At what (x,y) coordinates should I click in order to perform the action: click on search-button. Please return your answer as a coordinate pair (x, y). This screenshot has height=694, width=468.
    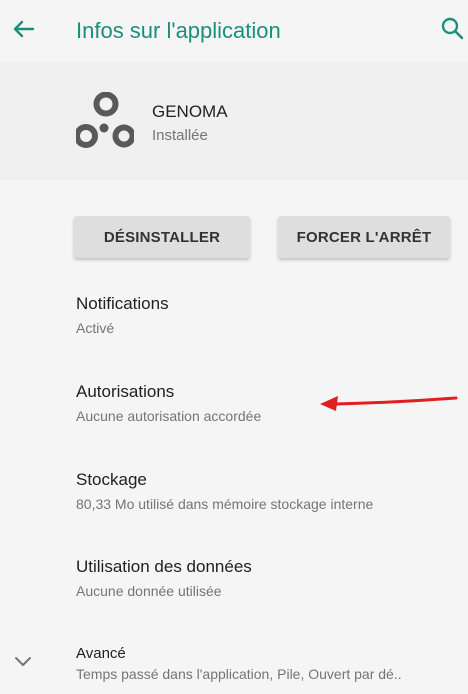
    Looking at the image, I should click on (453, 29).